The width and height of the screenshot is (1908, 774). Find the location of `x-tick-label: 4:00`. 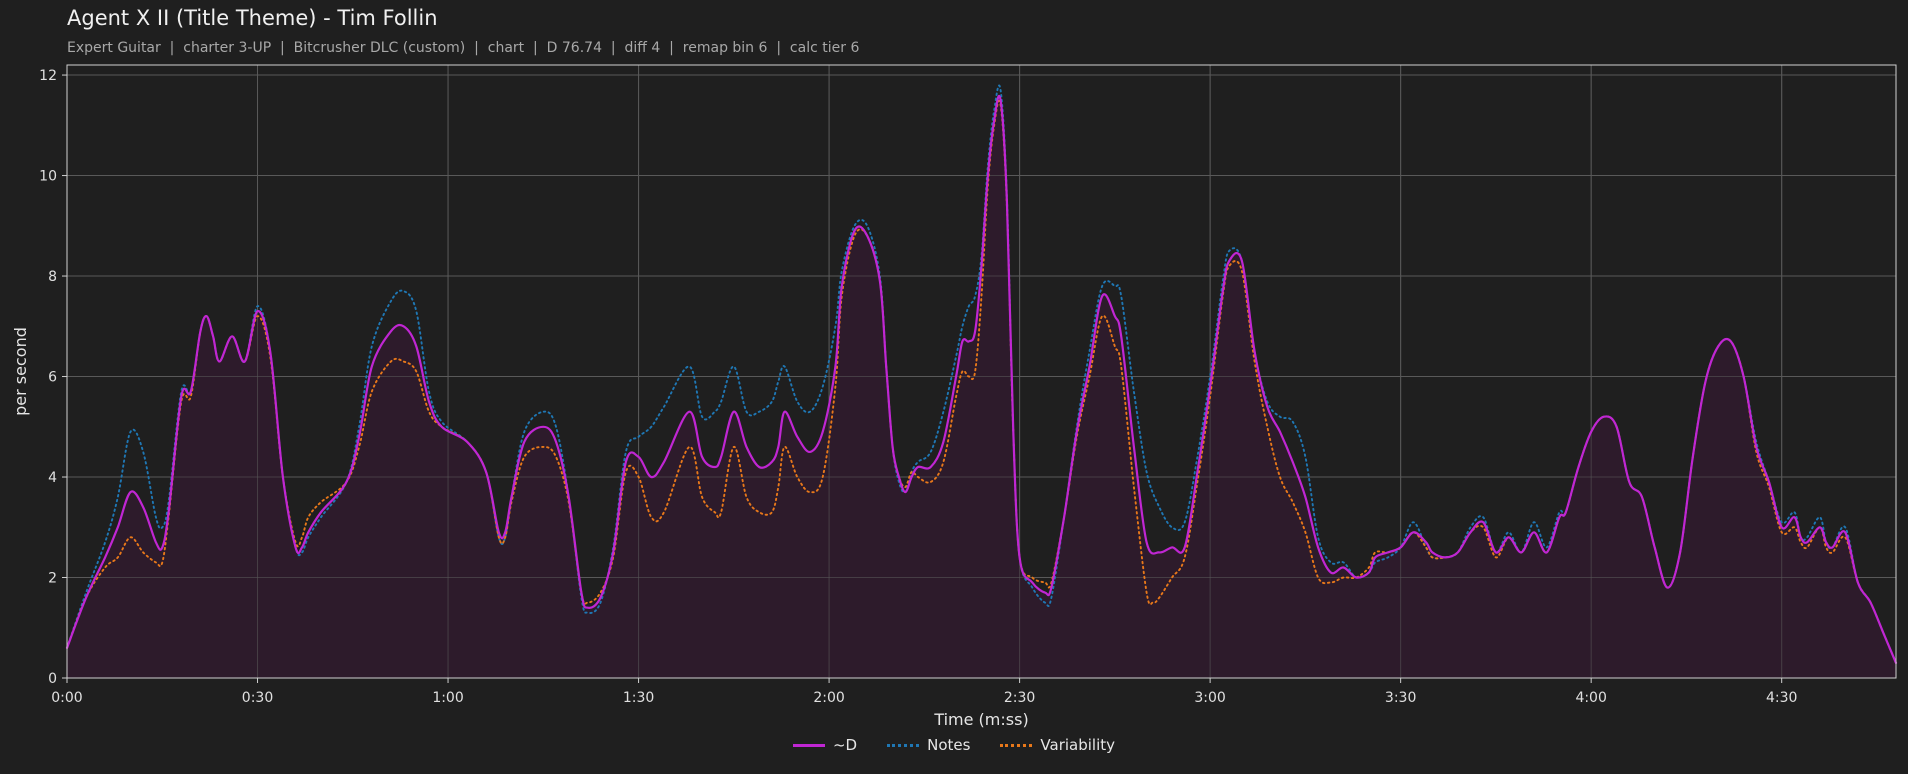

x-tick-label: 4:00 is located at coordinates (1590, 698).